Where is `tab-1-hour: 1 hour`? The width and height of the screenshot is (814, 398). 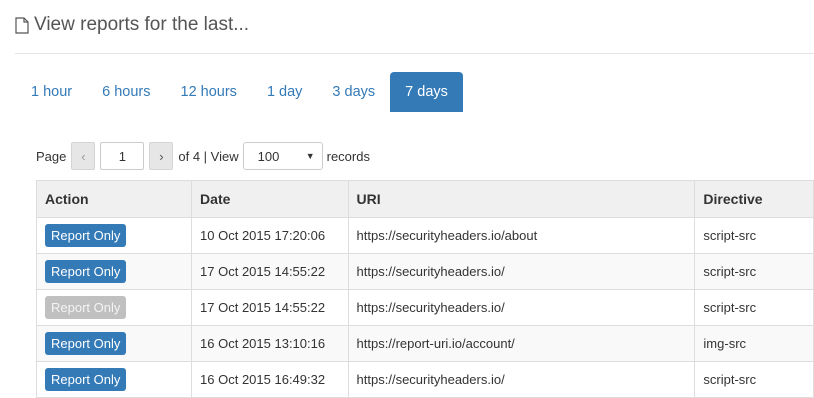 tab-1-hour: 1 hour is located at coordinates (51, 92).